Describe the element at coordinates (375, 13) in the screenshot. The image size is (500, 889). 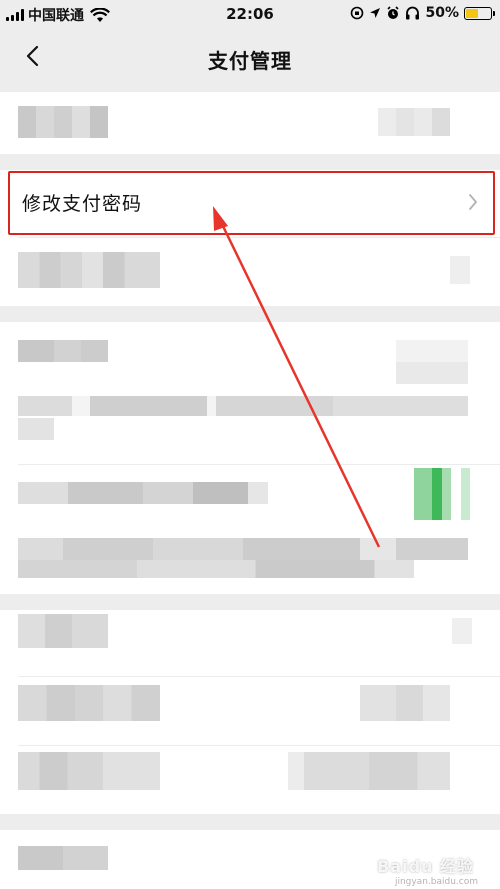
I see `location-icon` at that location.